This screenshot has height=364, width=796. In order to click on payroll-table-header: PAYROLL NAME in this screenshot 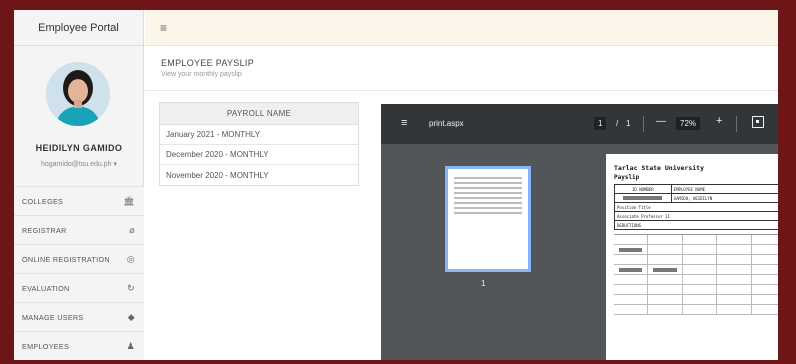, I will do `click(259, 114)`.